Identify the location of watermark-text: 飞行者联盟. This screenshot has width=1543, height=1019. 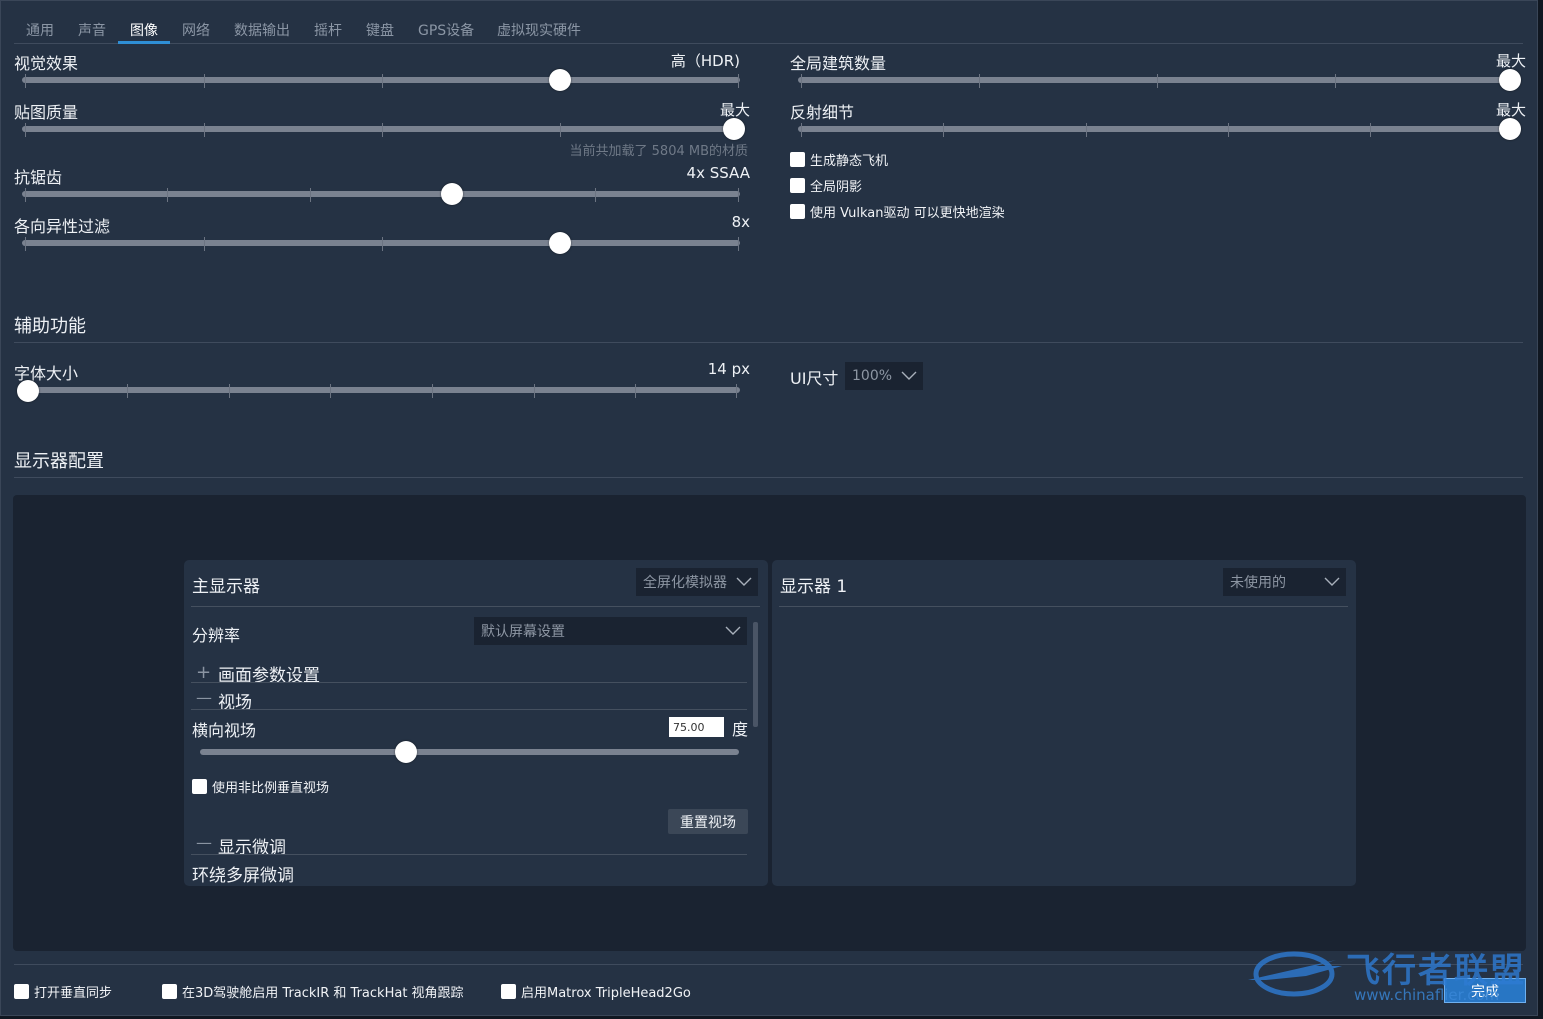
(1436, 971).